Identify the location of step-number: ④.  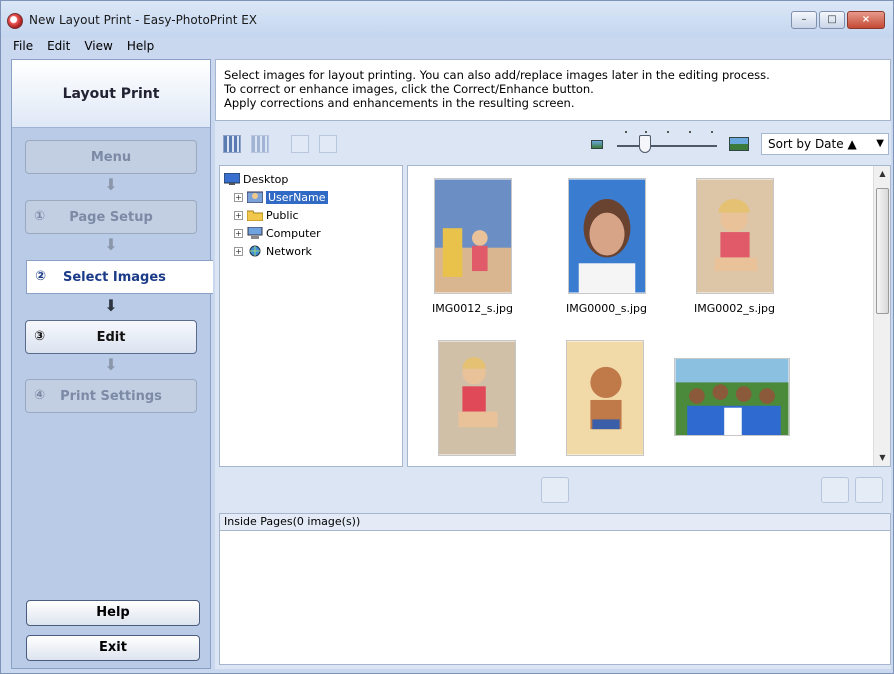
(40, 395).